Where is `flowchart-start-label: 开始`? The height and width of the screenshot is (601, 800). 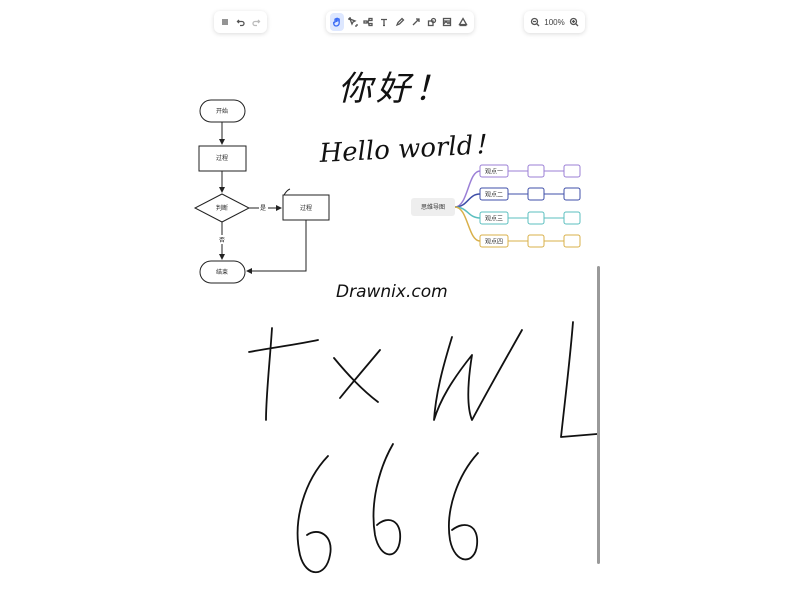 flowchart-start-label: 开始 is located at coordinates (222, 111).